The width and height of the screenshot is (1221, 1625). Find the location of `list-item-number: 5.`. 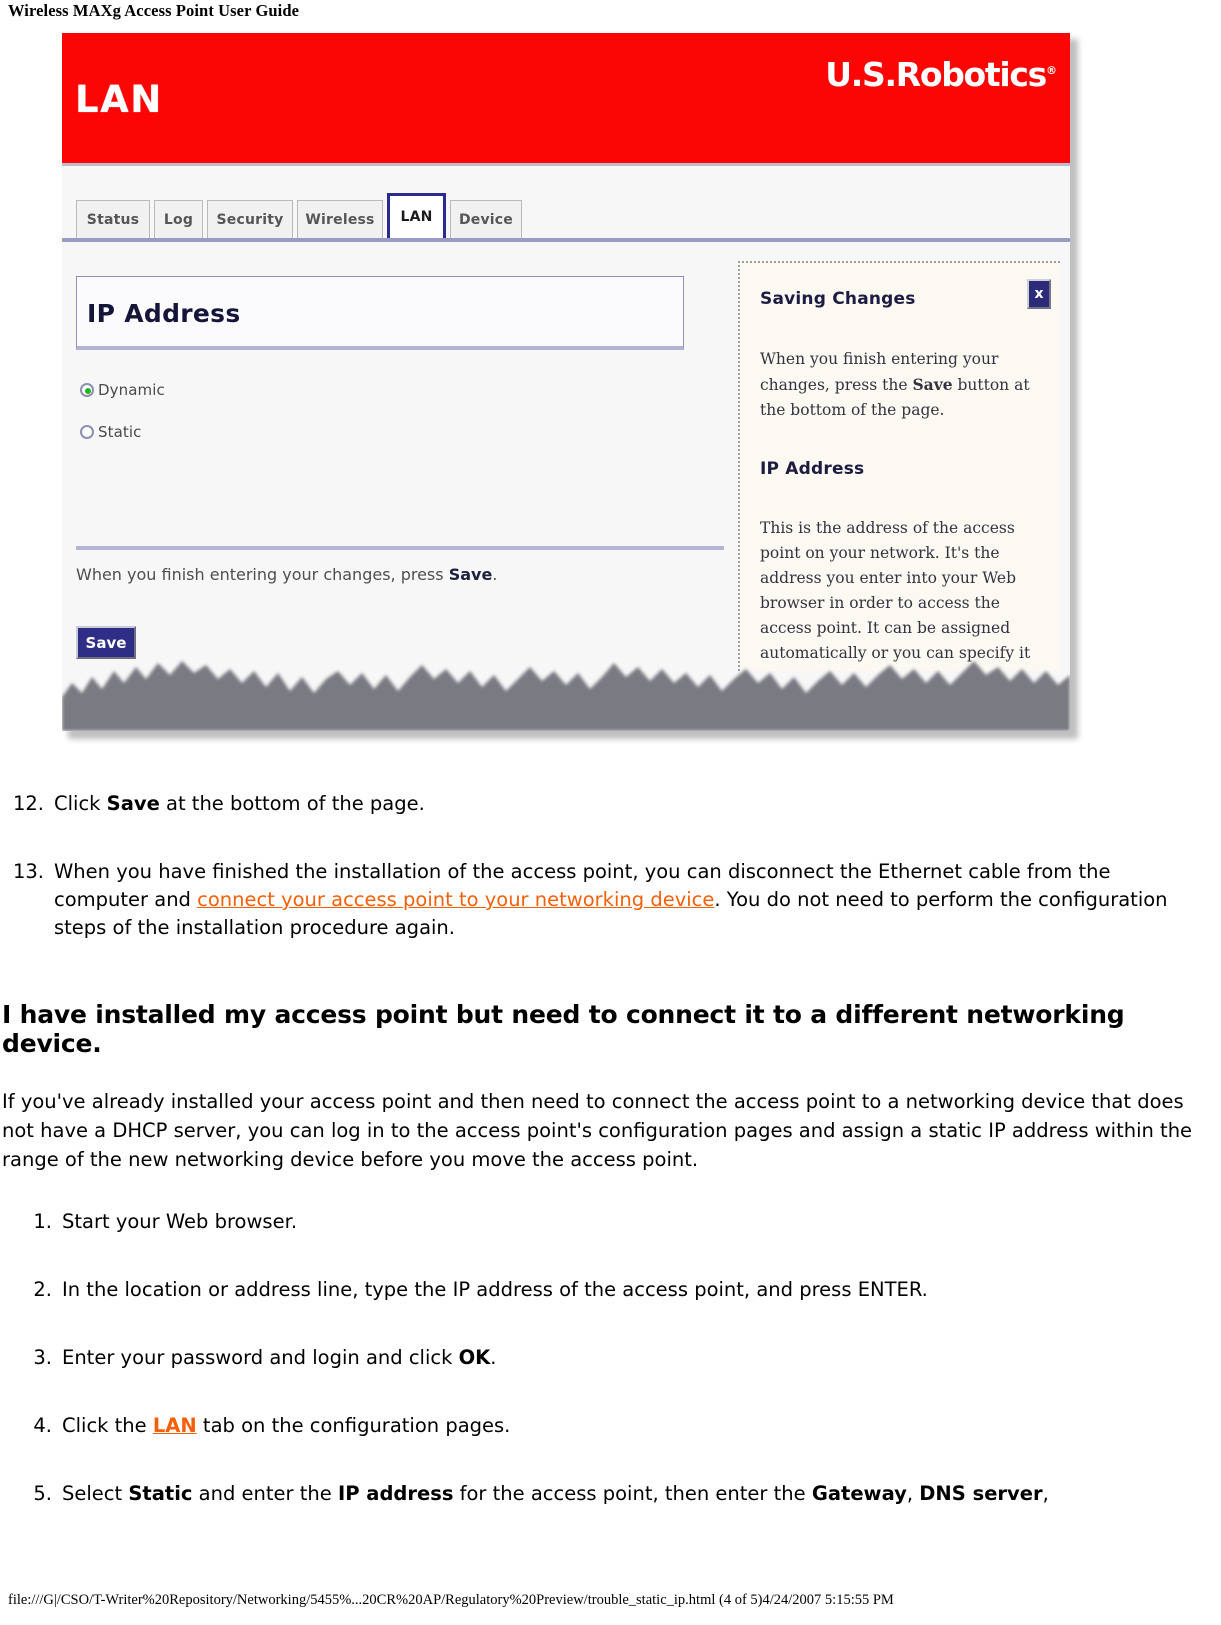

list-item-number: 5. is located at coordinates (42, 1493).